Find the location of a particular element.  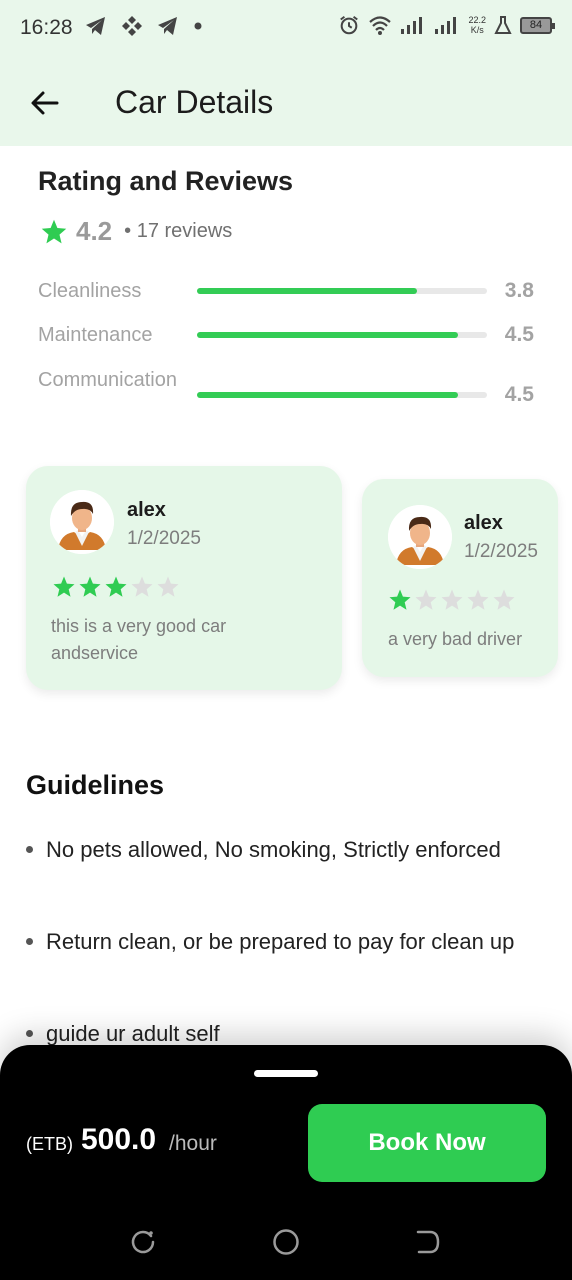

page-title: Car Details is located at coordinates (194, 102).